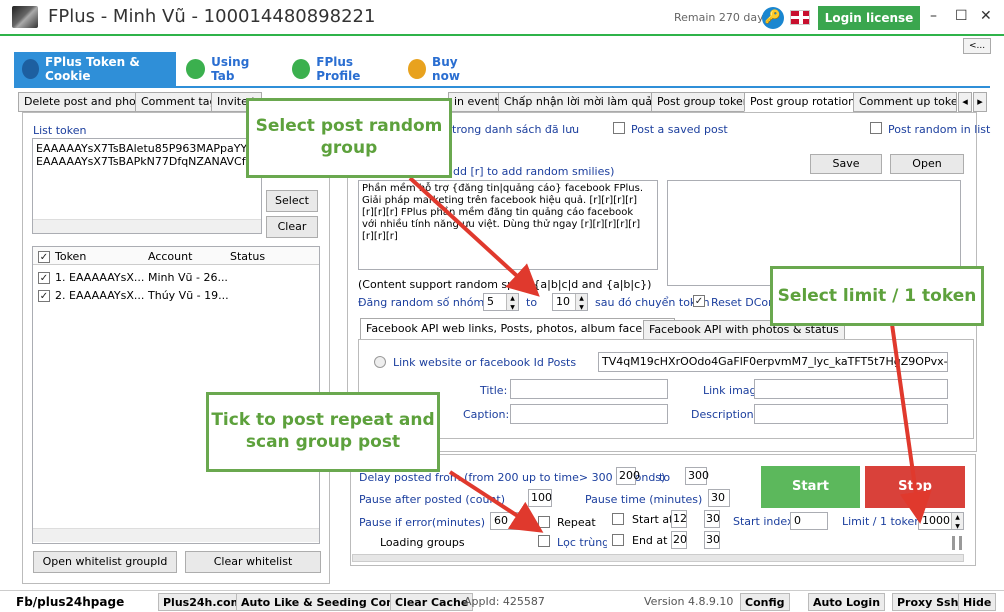  What do you see at coordinates (70, 602) in the screenshot?
I see `fb-page-label: Fb/plus24hpage` at bounding box center [70, 602].